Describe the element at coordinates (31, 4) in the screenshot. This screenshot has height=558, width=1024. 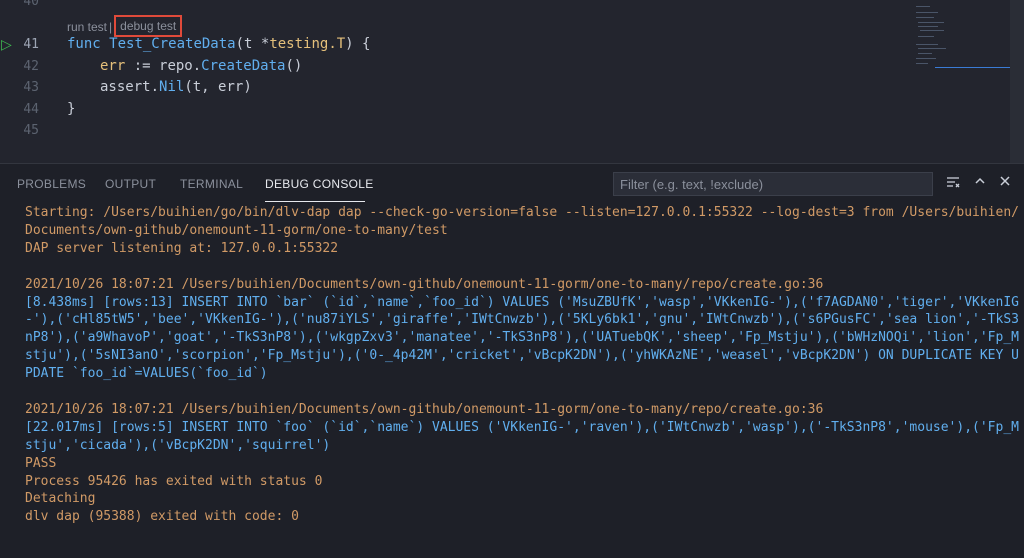
I see `line-number: 40` at that location.